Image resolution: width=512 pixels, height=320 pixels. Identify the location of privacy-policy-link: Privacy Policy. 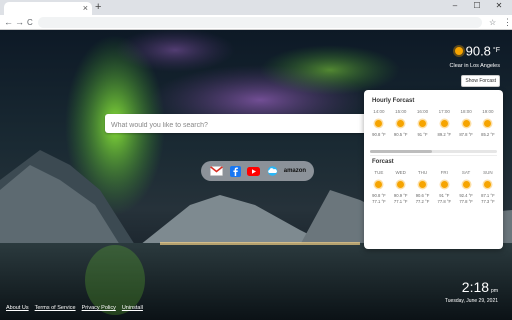
(99, 308).